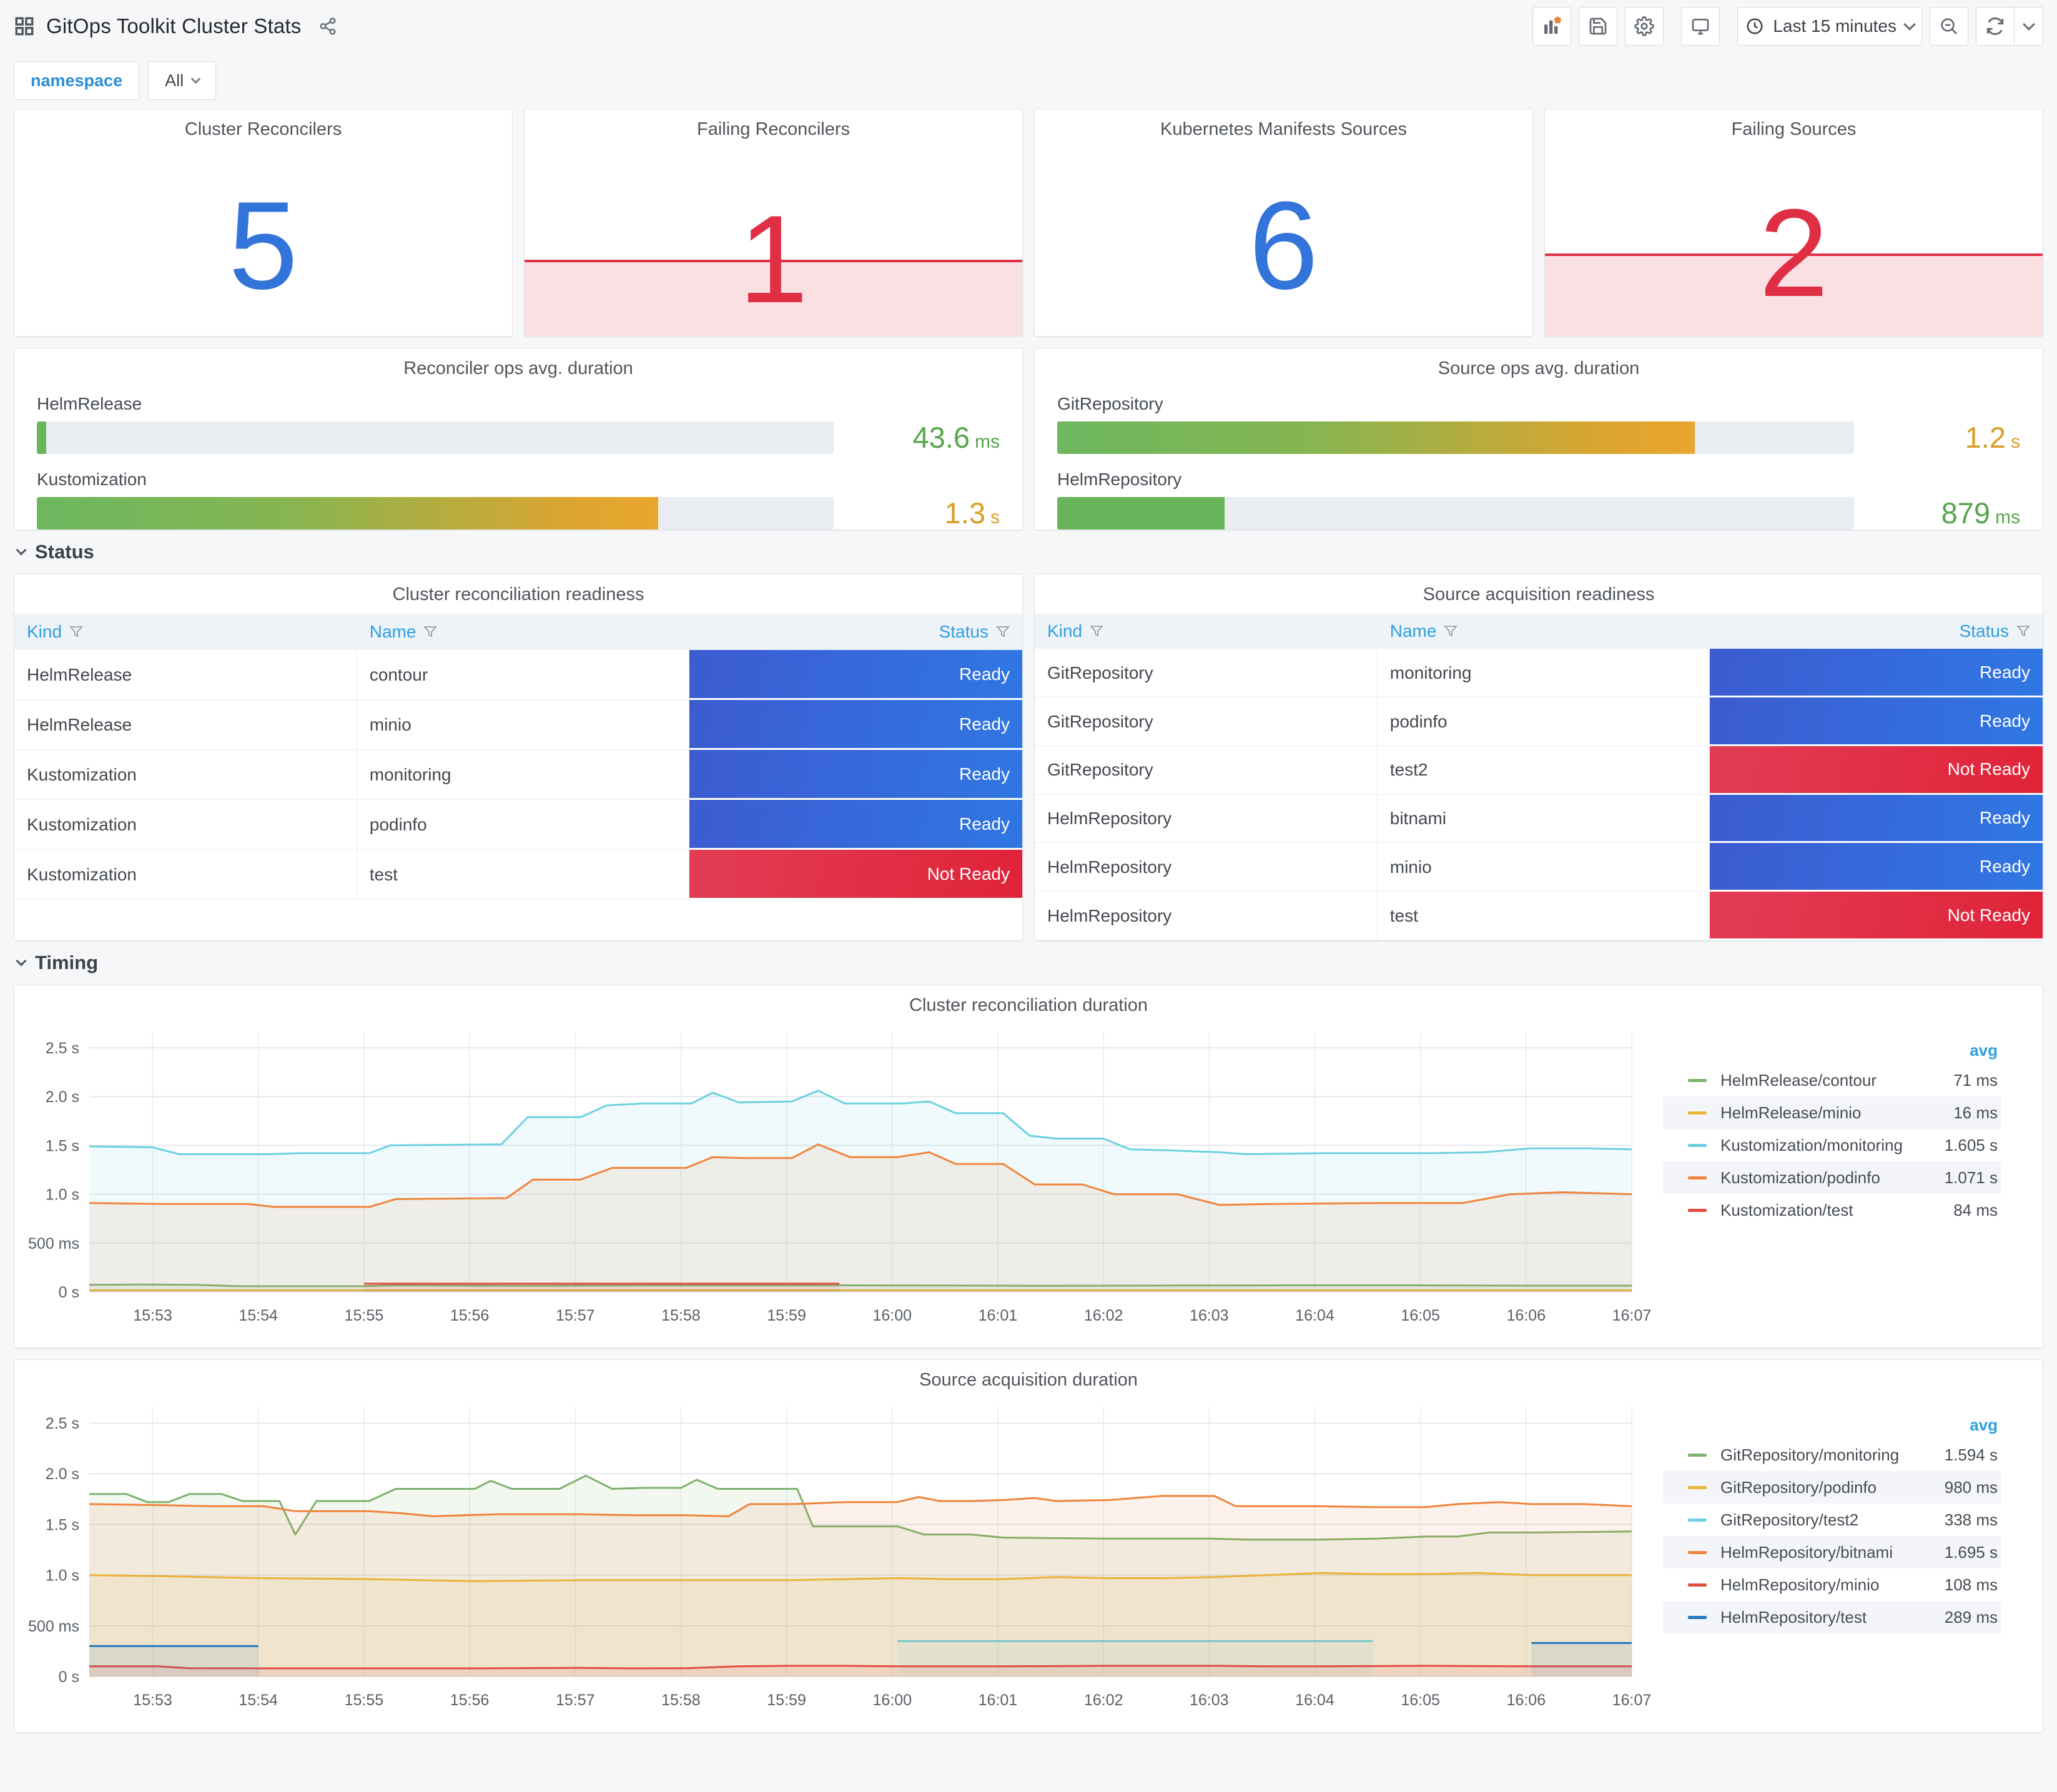 The width and height of the screenshot is (2057, 1792). What do you see at coordinates (42, 437) in the screenshot?
I see `bargauge-fill` at bounding box center [42, 437].